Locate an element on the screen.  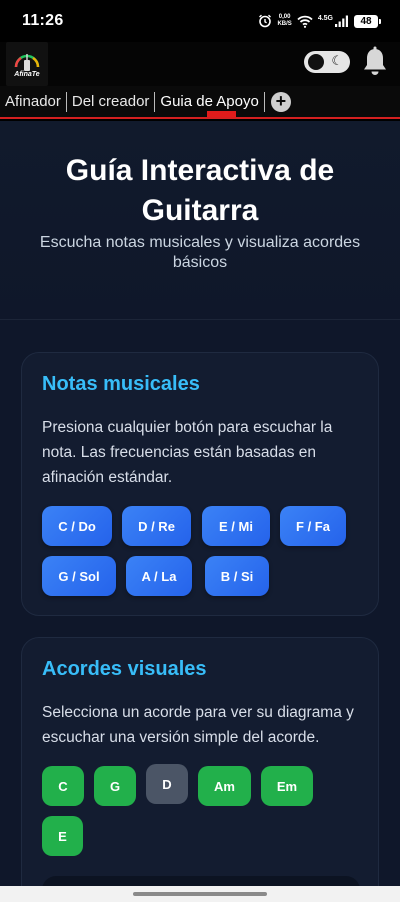
battery-indicator: 48 is located at coordinates (367, 21).